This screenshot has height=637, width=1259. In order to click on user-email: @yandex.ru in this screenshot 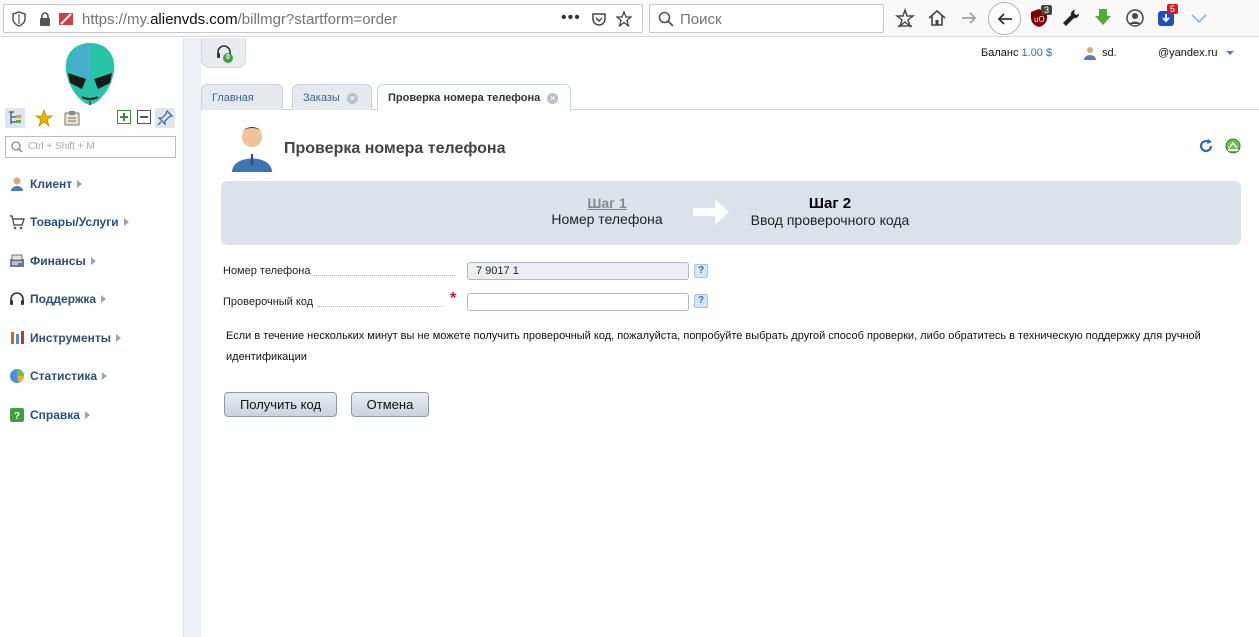, I will do `click(1188, 53)`.